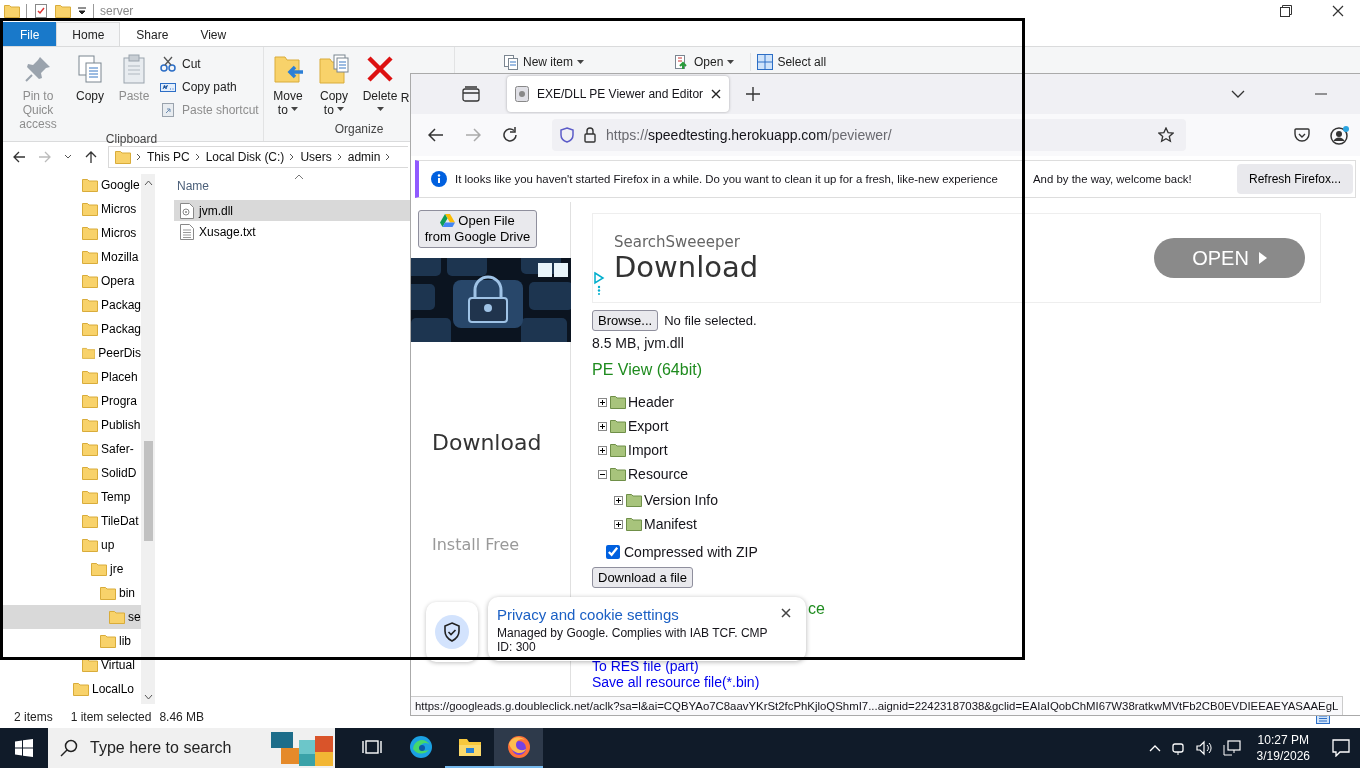 This screenshot has height=768, width=1360. What do you see at coordinates (33, 717) in the screenshot?
I see `status-text: 2 items` at bounding box center [33, 717].